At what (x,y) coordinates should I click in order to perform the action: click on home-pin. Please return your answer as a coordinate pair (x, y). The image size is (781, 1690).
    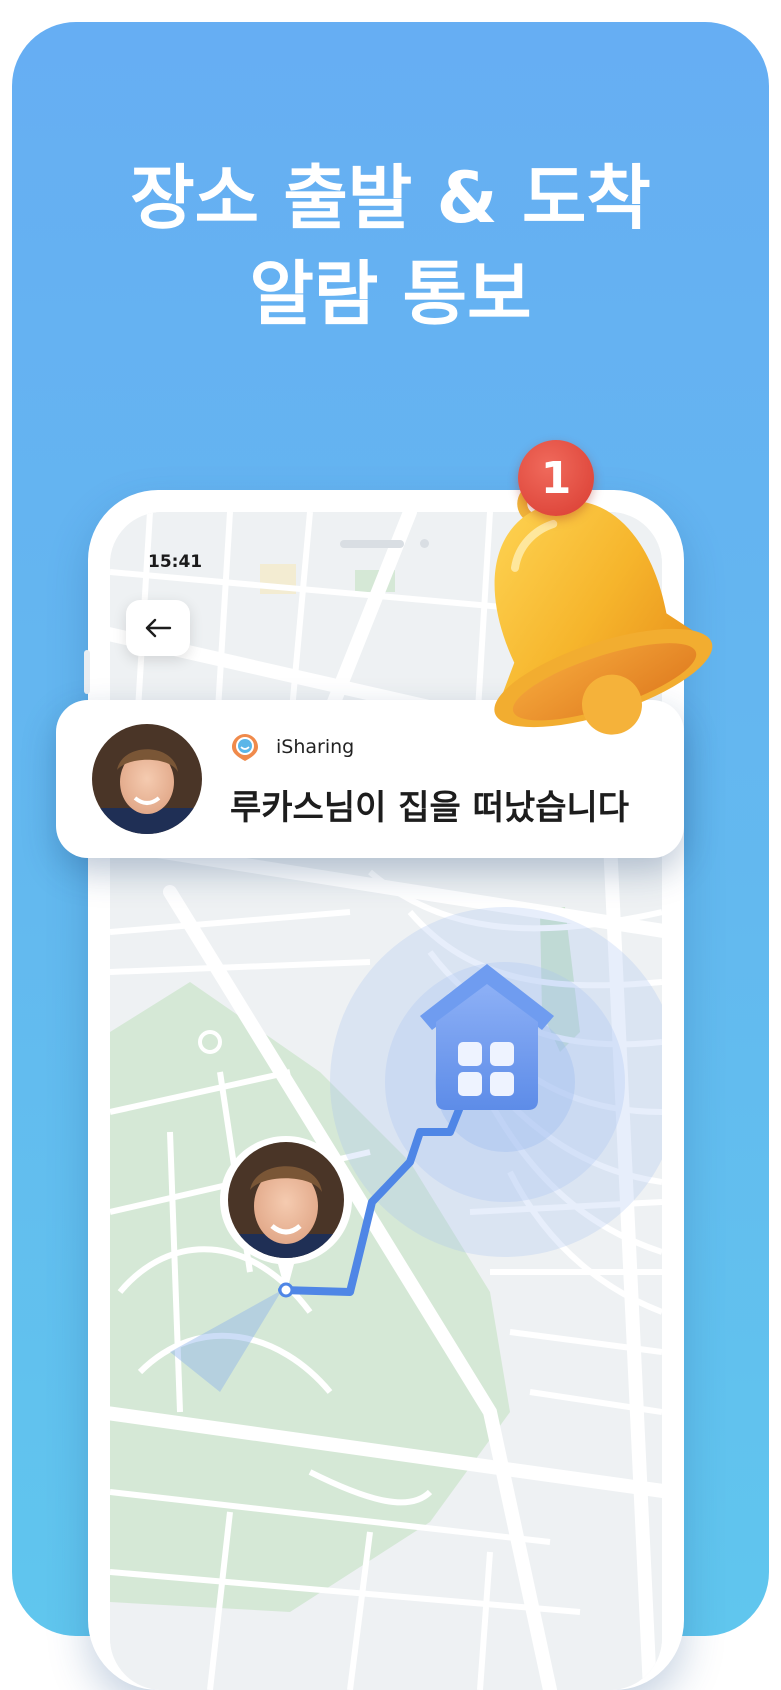
    Looking at the image, I should click on (487, 1040).